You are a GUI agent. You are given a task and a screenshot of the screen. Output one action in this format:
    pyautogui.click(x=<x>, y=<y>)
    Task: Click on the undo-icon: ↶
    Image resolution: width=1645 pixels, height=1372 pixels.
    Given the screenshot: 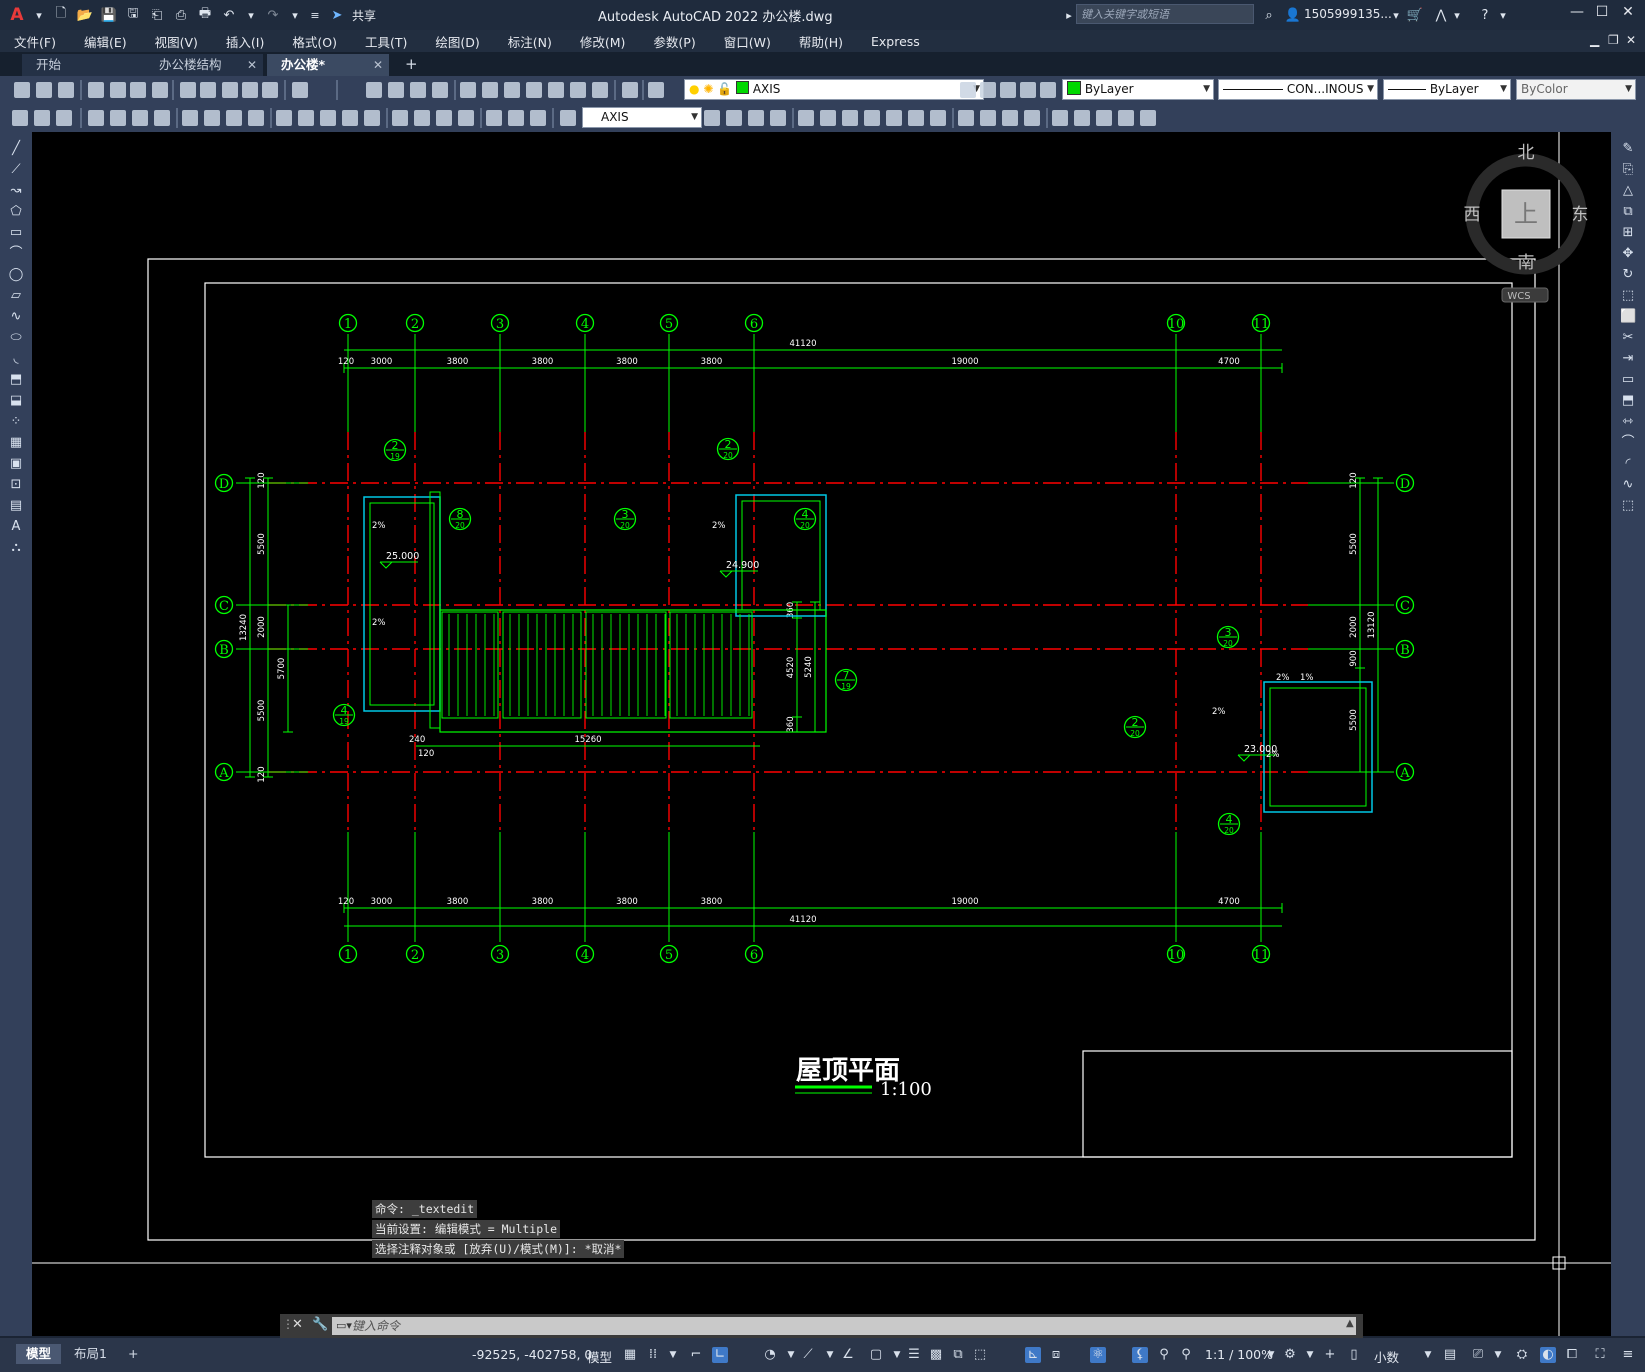 What is the action you would take?
    pyautogui.click(x=229, y=15)
    